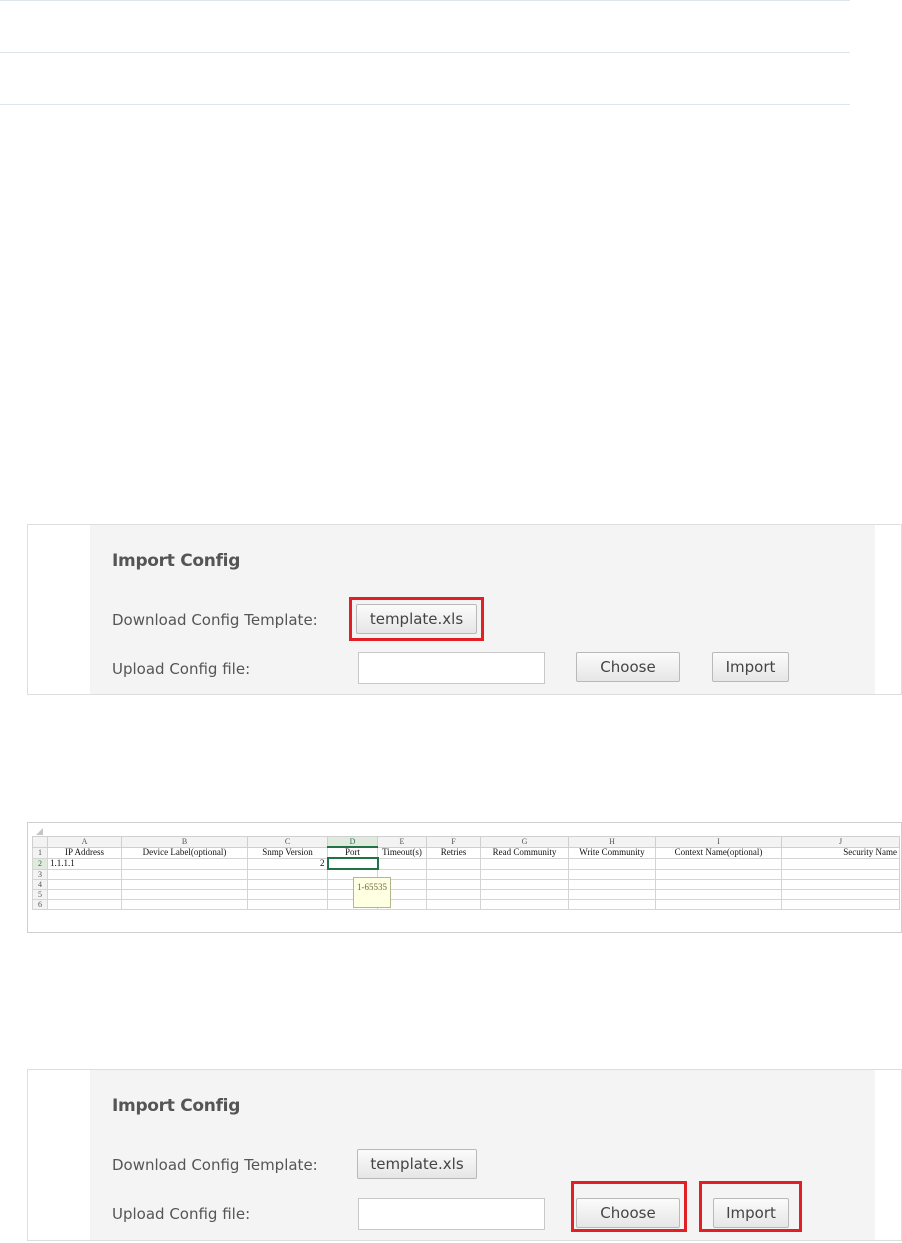 The width and height of the screenshot is (902, 1243). I want to click on table-row: 2 1.1.1.1 2, so click(466, 863).